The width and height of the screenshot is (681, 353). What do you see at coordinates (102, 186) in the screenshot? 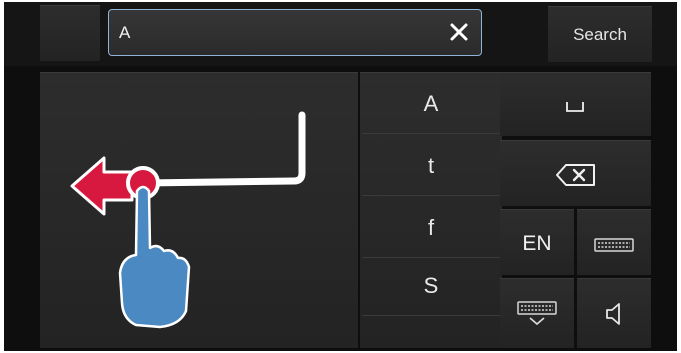
I see `swipe-arrow-icon` at bounding box center [102, 186].